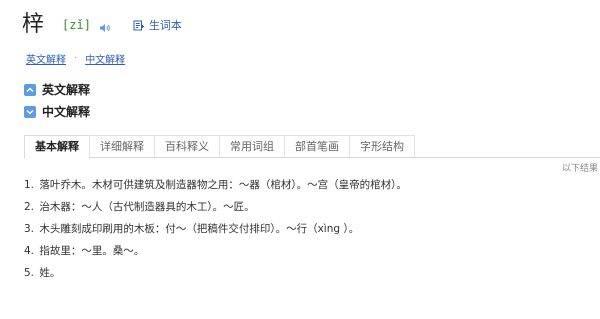 The width and height of the screenshot is (600, 319). I want to click on add-to-wordbook-button: 生词本, so click(157, 25).